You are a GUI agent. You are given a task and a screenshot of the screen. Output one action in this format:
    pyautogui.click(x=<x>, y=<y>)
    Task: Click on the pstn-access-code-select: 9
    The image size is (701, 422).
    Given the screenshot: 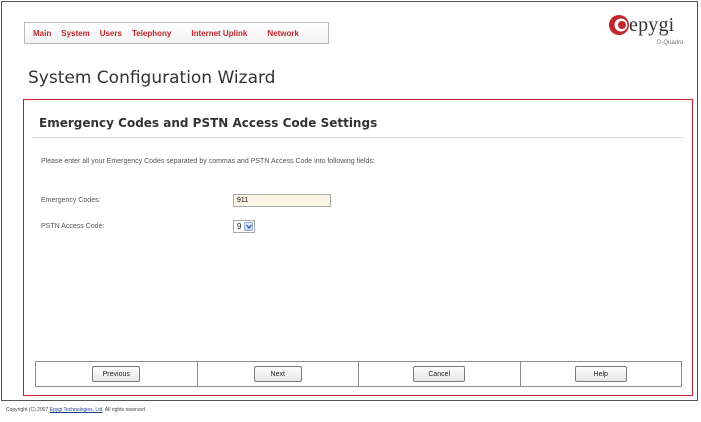 What is the action you would take?
    pyautogui.click(x=244, y=226)
    